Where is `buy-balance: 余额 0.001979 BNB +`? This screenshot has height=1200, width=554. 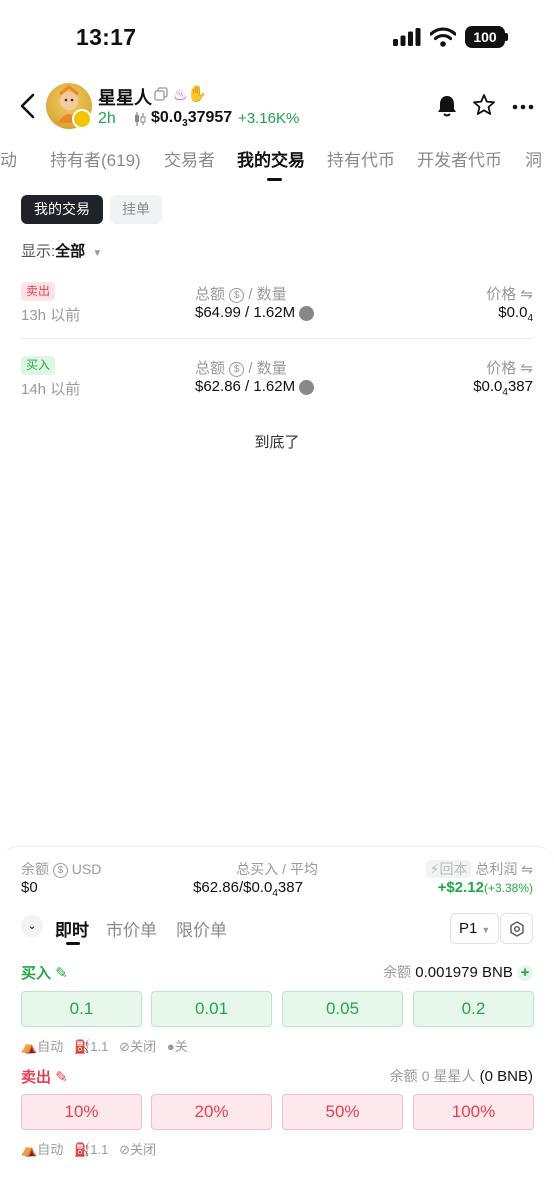
buy-balance: 余额 0.001979 BNB + is located at coordinates (458, 972).